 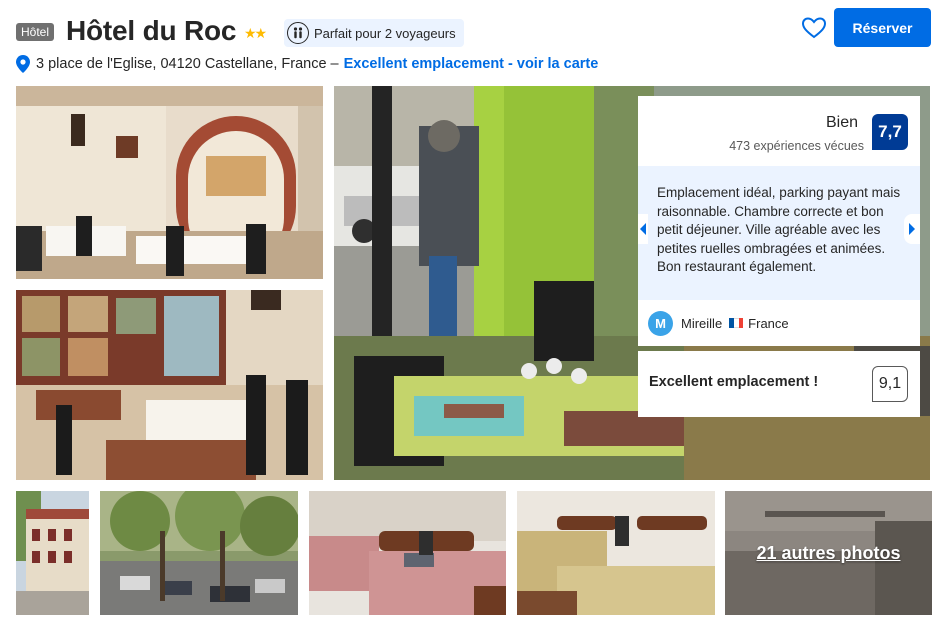 What do you see at coordinates (702, 323) in the screenshot?
I see `author-name: Mireille` at bounding box center [702, 323].